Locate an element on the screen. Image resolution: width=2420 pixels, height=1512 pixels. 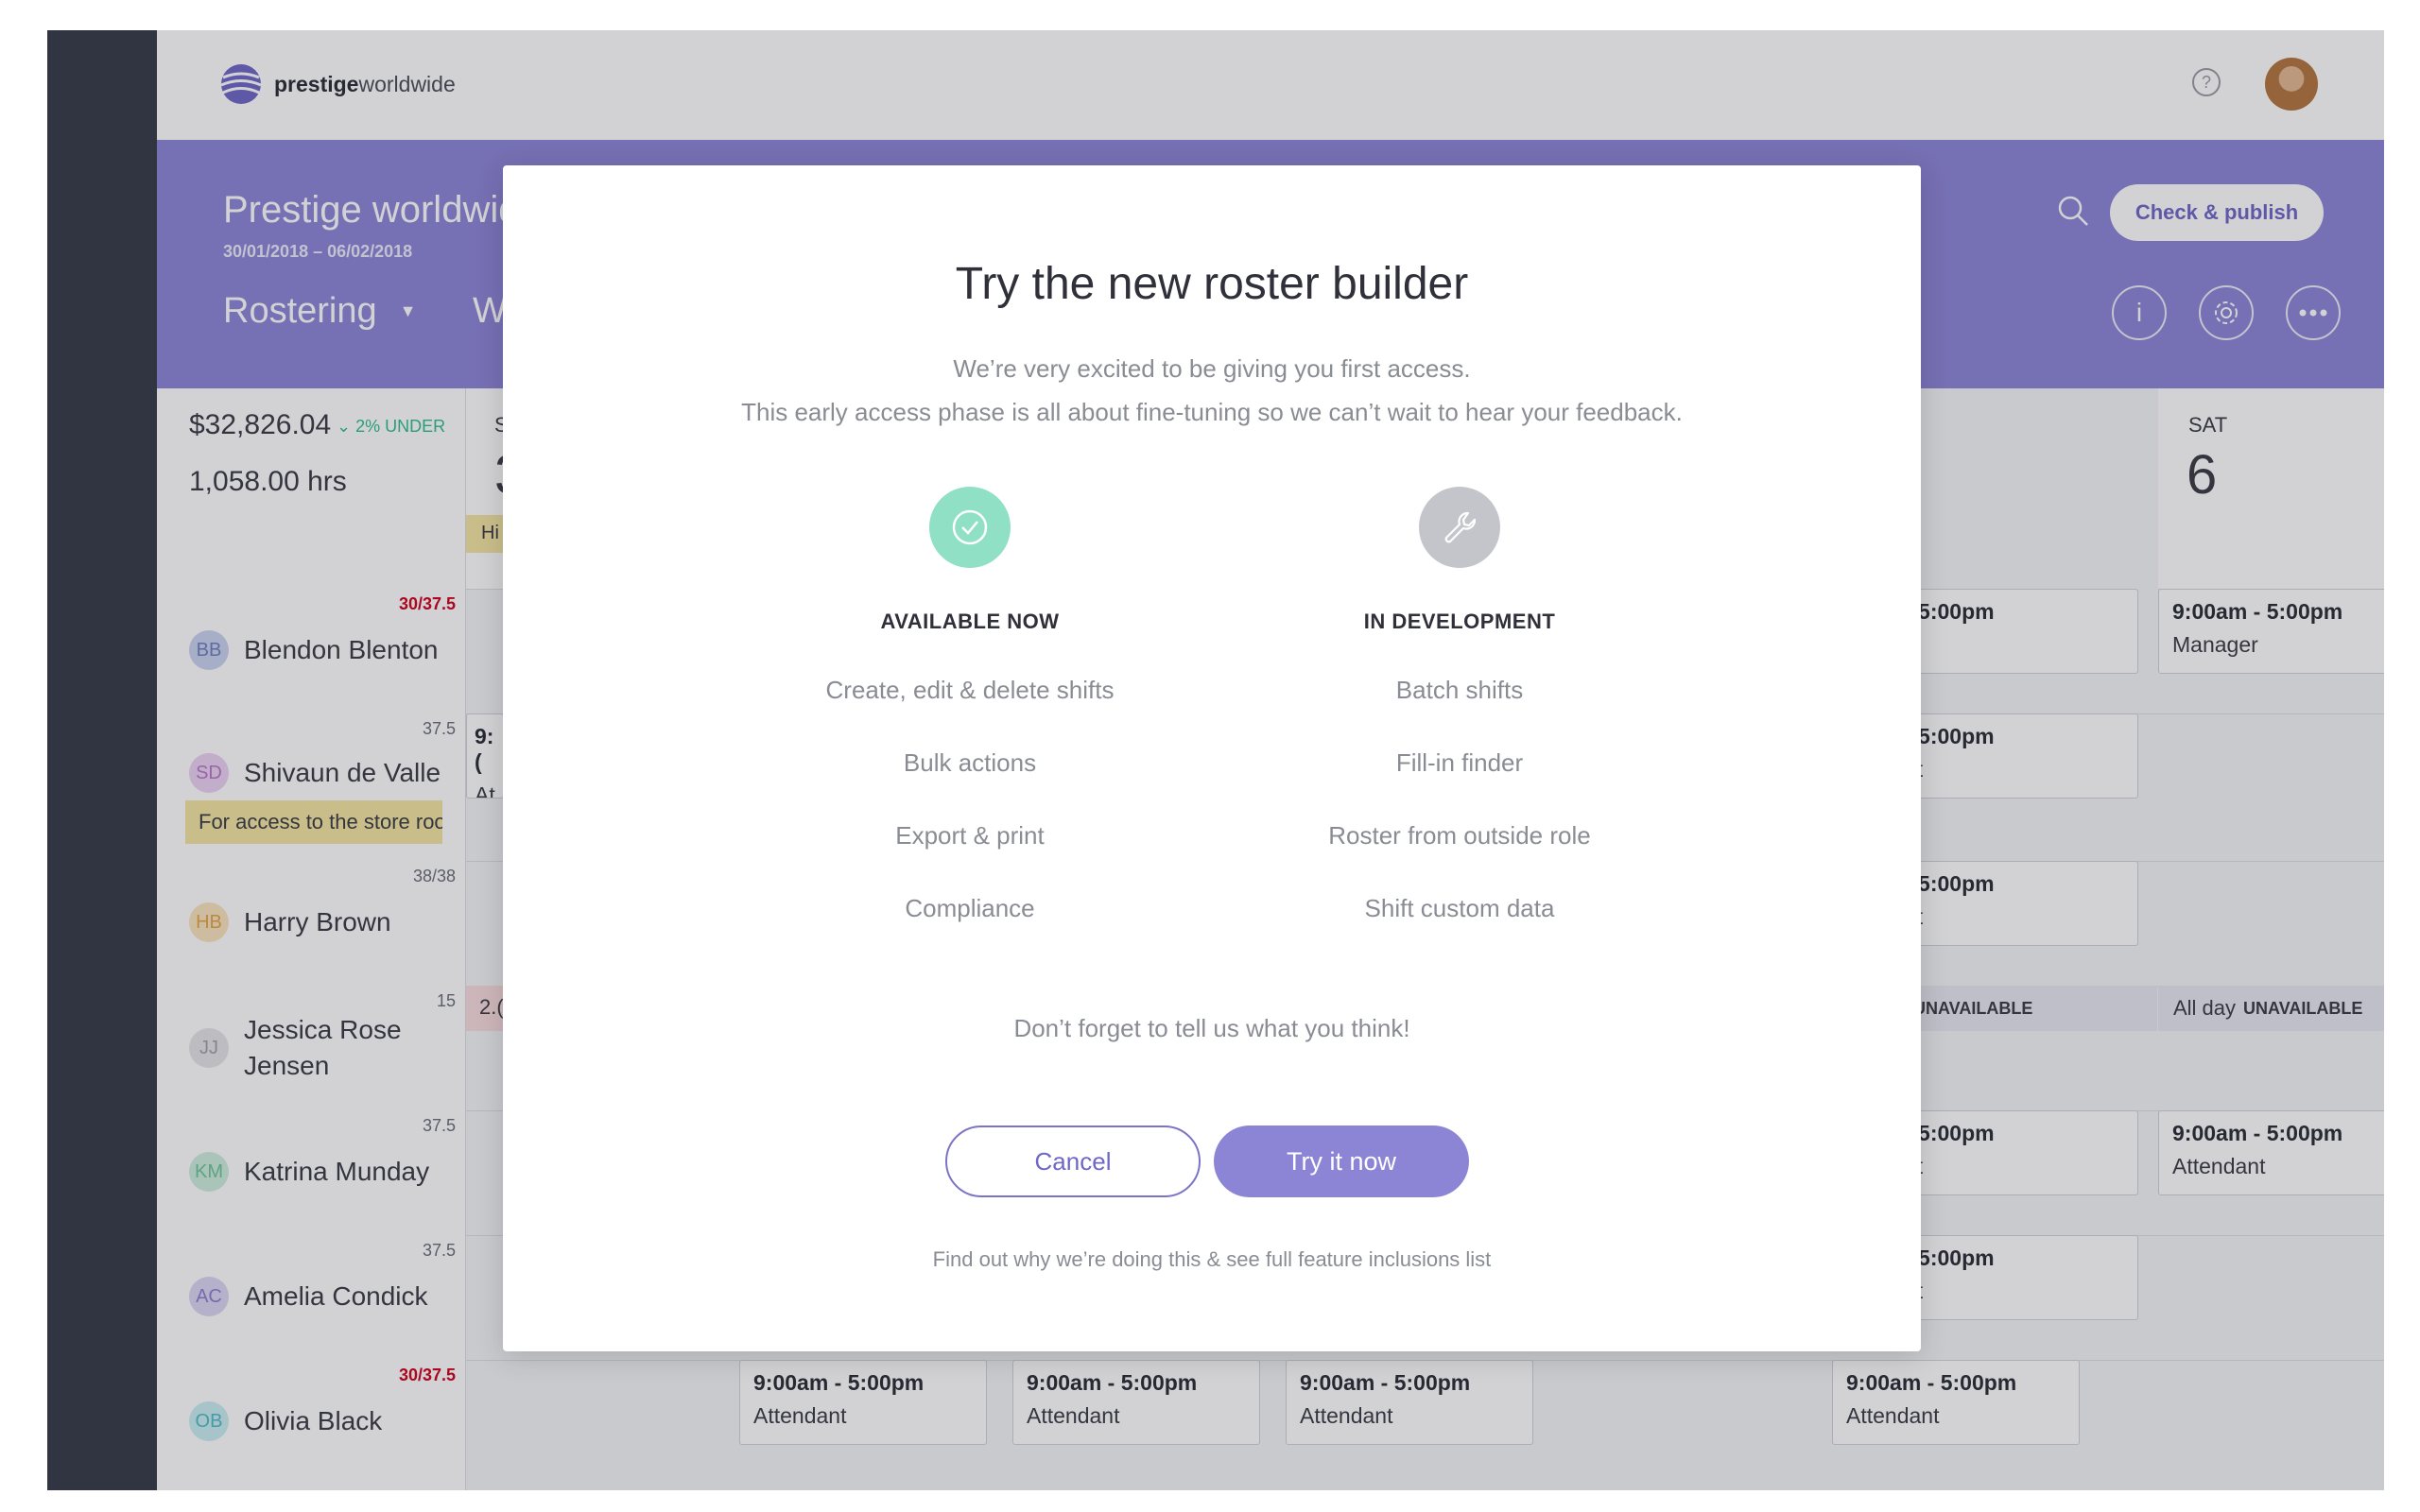
feature-item: Fill-in finder is located at coordinates (1459, 762).